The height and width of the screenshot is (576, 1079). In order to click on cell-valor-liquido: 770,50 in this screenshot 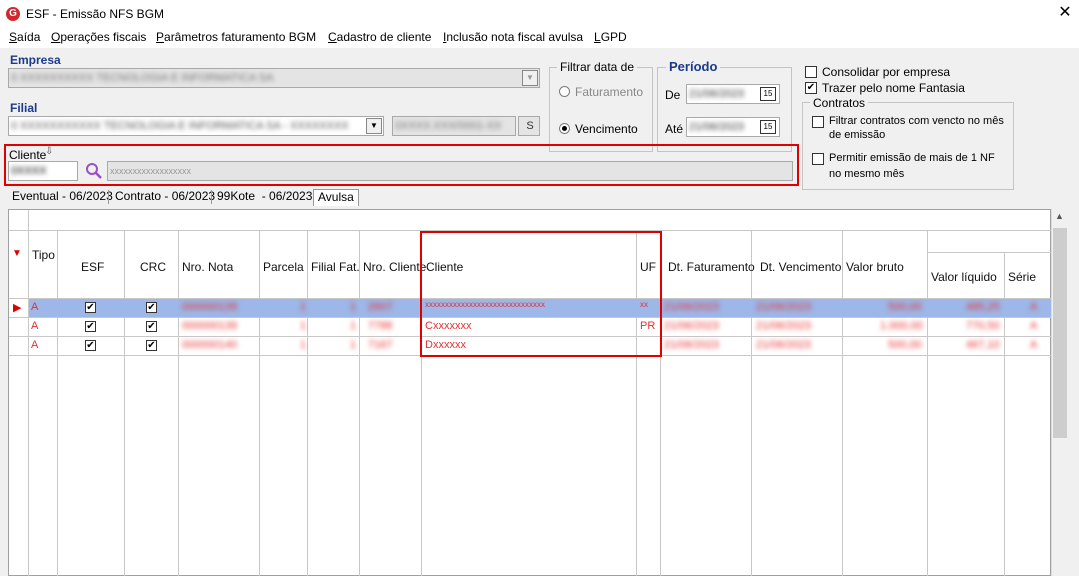, I will do `click(983, 326)`.